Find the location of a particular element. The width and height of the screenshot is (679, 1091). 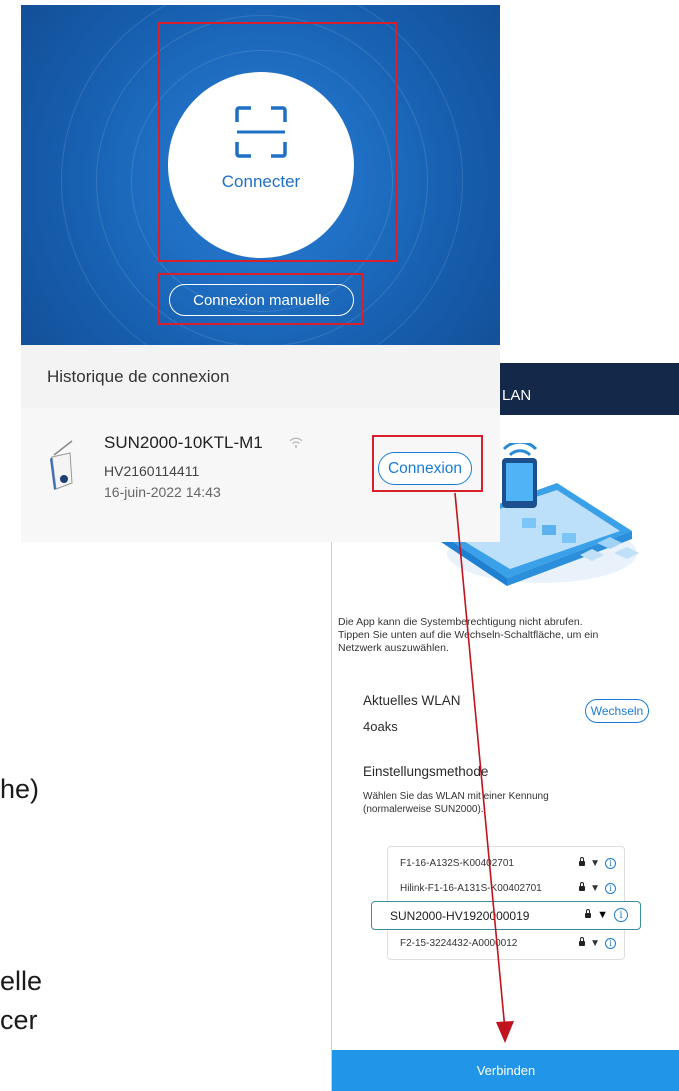

highlight-box-scan is located at coordinates (277, 142).